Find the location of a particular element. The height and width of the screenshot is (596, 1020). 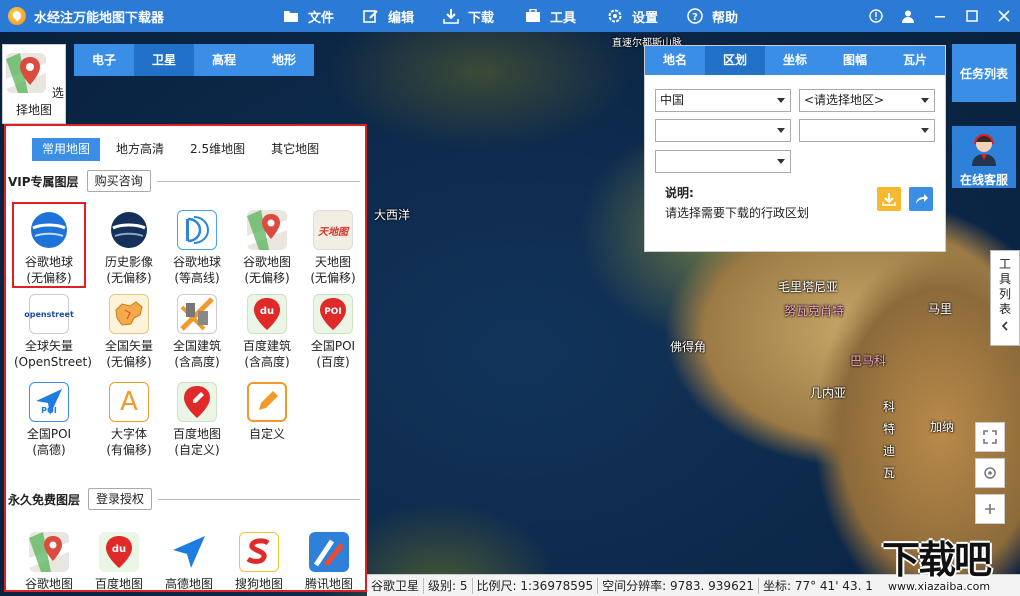

tile-subtitle: (含高度) is located at coordinates (197, 362).